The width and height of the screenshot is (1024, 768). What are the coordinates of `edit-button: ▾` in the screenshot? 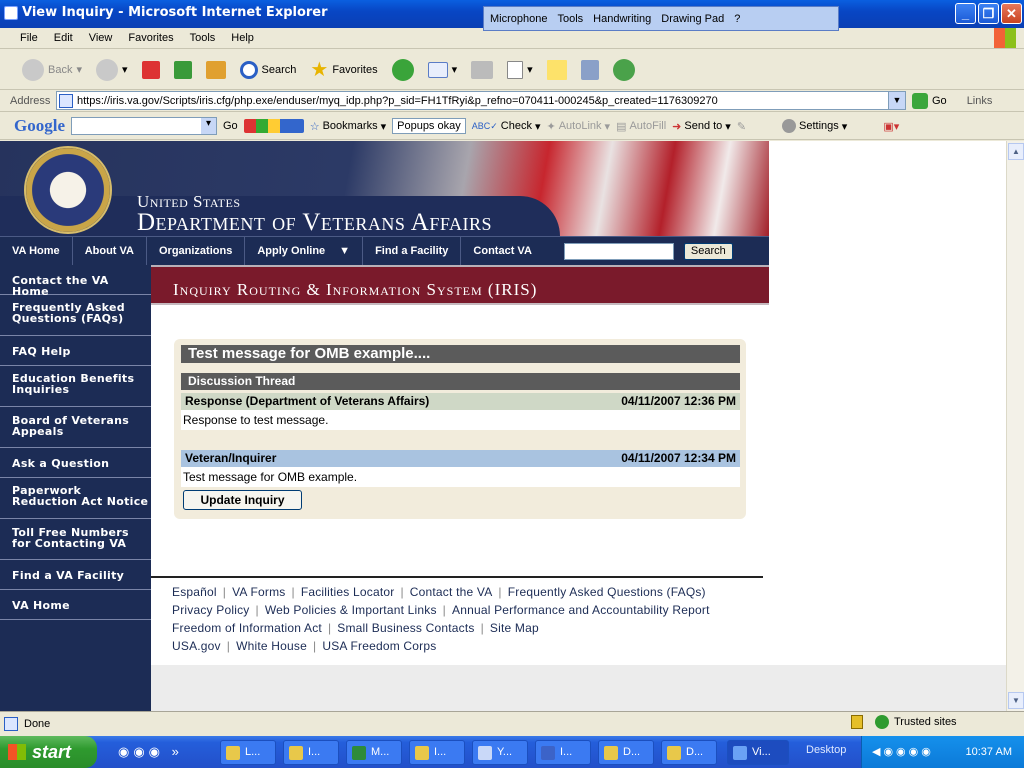 It's located at (520, 70).